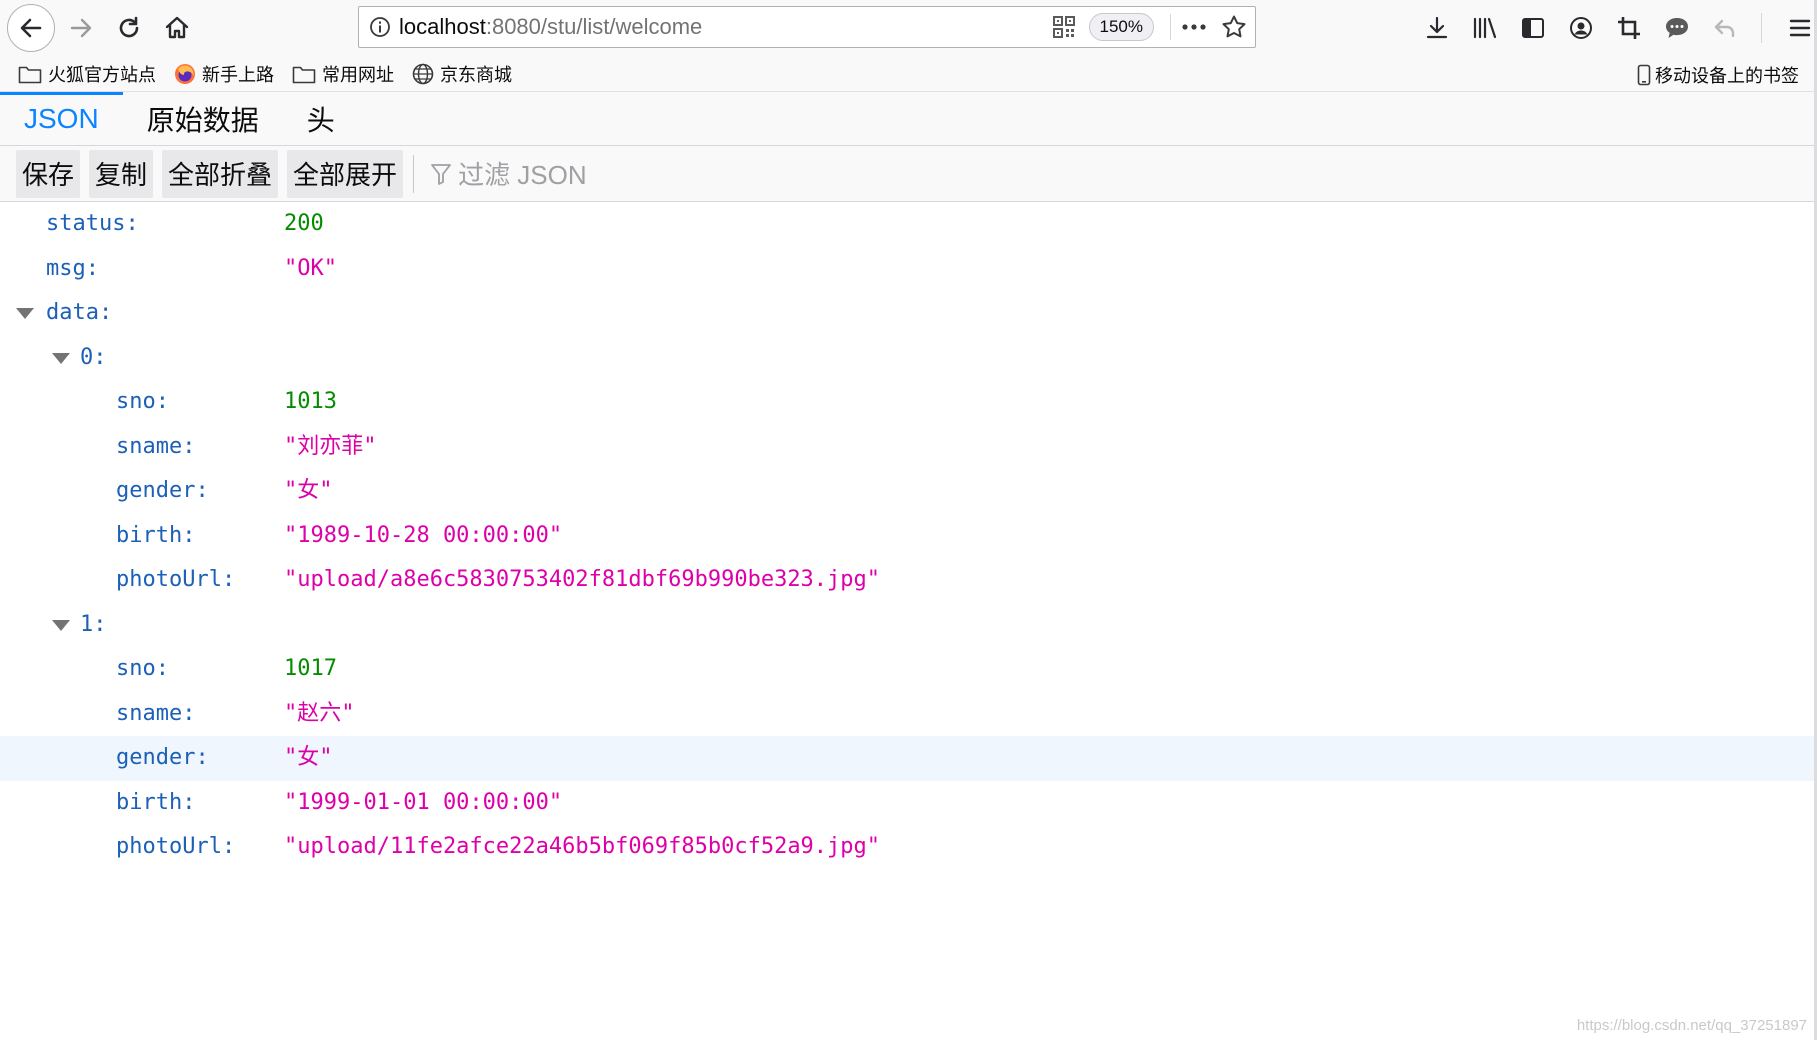  What do you see at coordinates (310, 401) in the screenshot?
I see `json-number-value: 1013` at bounding box center [310, 401].